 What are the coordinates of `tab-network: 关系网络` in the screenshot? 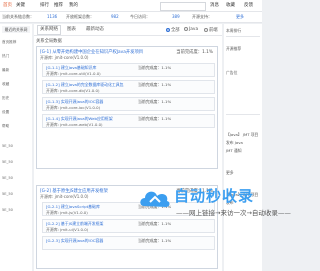 It's located at (49, 30).